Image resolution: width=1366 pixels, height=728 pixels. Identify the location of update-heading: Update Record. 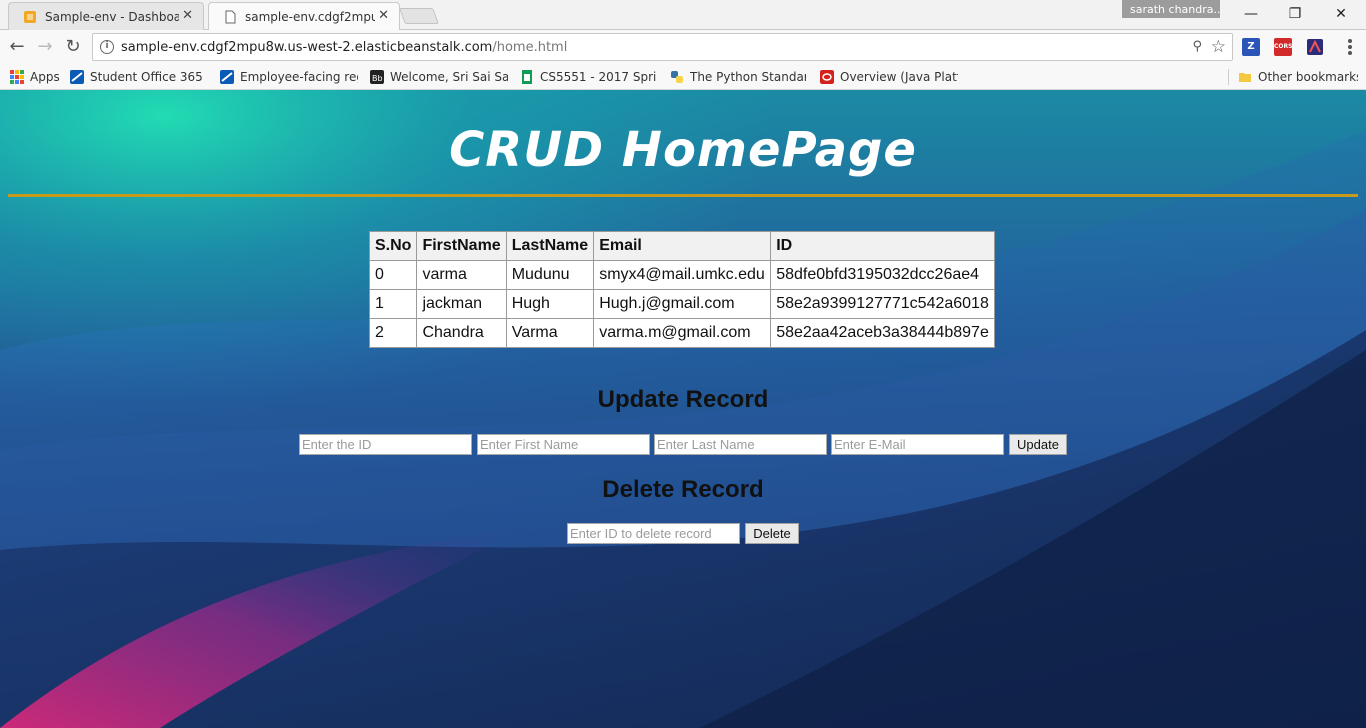
(683, 399).